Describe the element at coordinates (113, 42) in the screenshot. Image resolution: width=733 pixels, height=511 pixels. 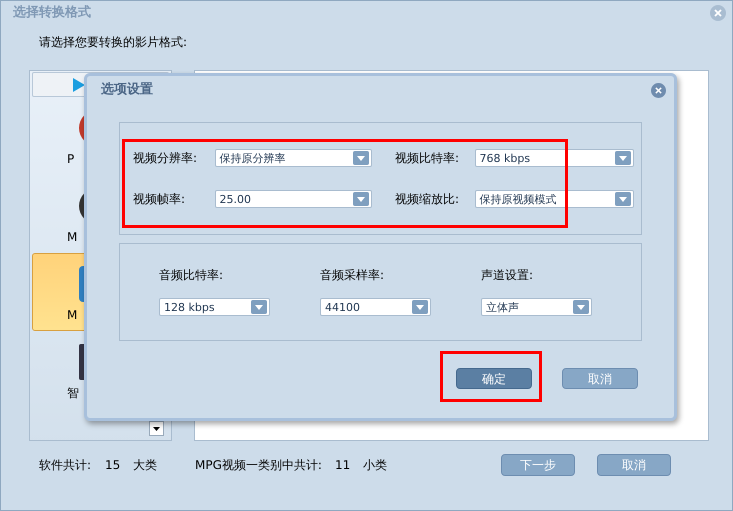
I see `instruction-text: 请选择您要转换的影片格式:` at that location.